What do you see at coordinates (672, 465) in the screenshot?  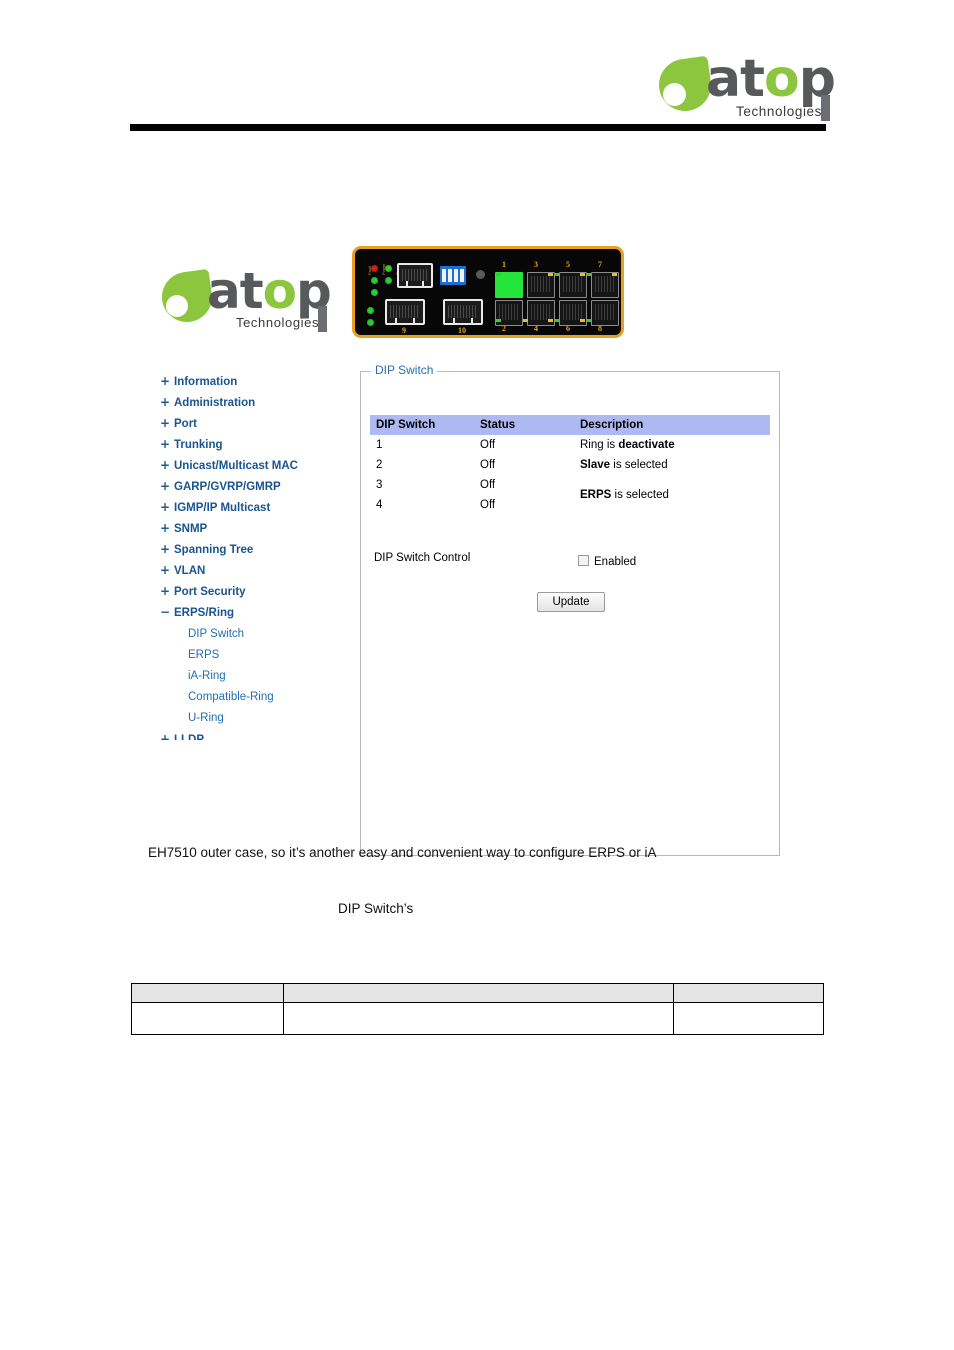 I see `cell-description: Slave is selected` at bounding box center [672, 465].